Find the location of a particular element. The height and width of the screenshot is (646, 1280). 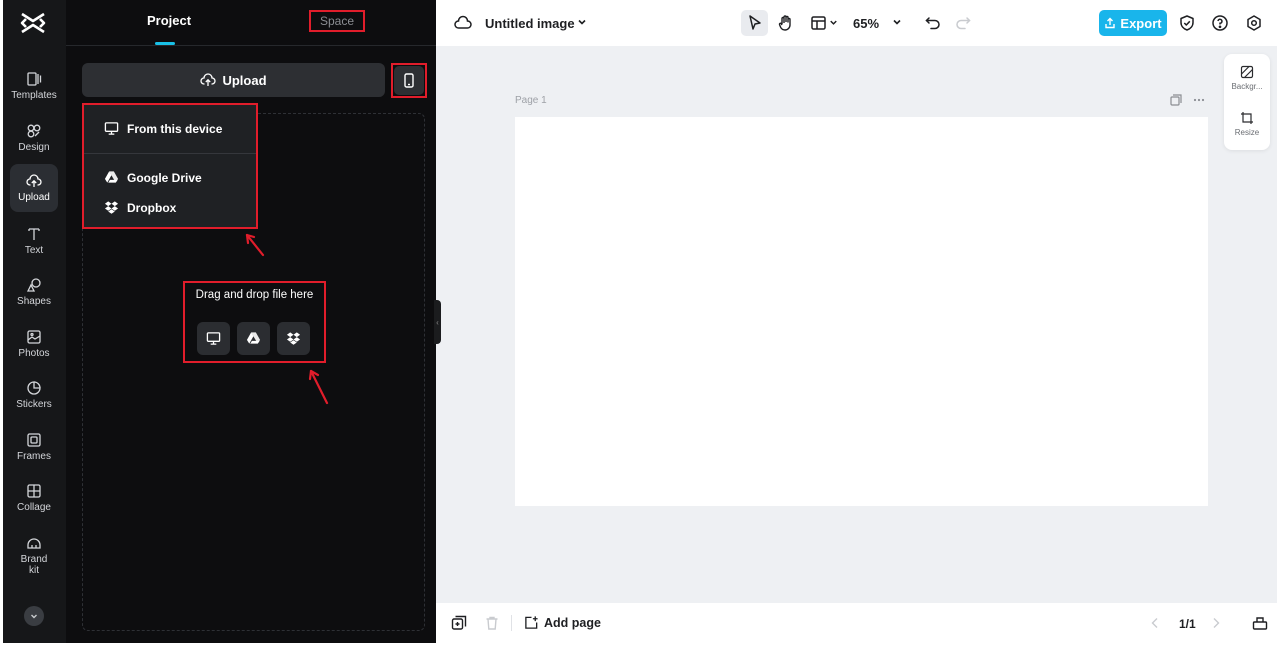

drop-source-google-drive-button is located at coordinates (253, 338).